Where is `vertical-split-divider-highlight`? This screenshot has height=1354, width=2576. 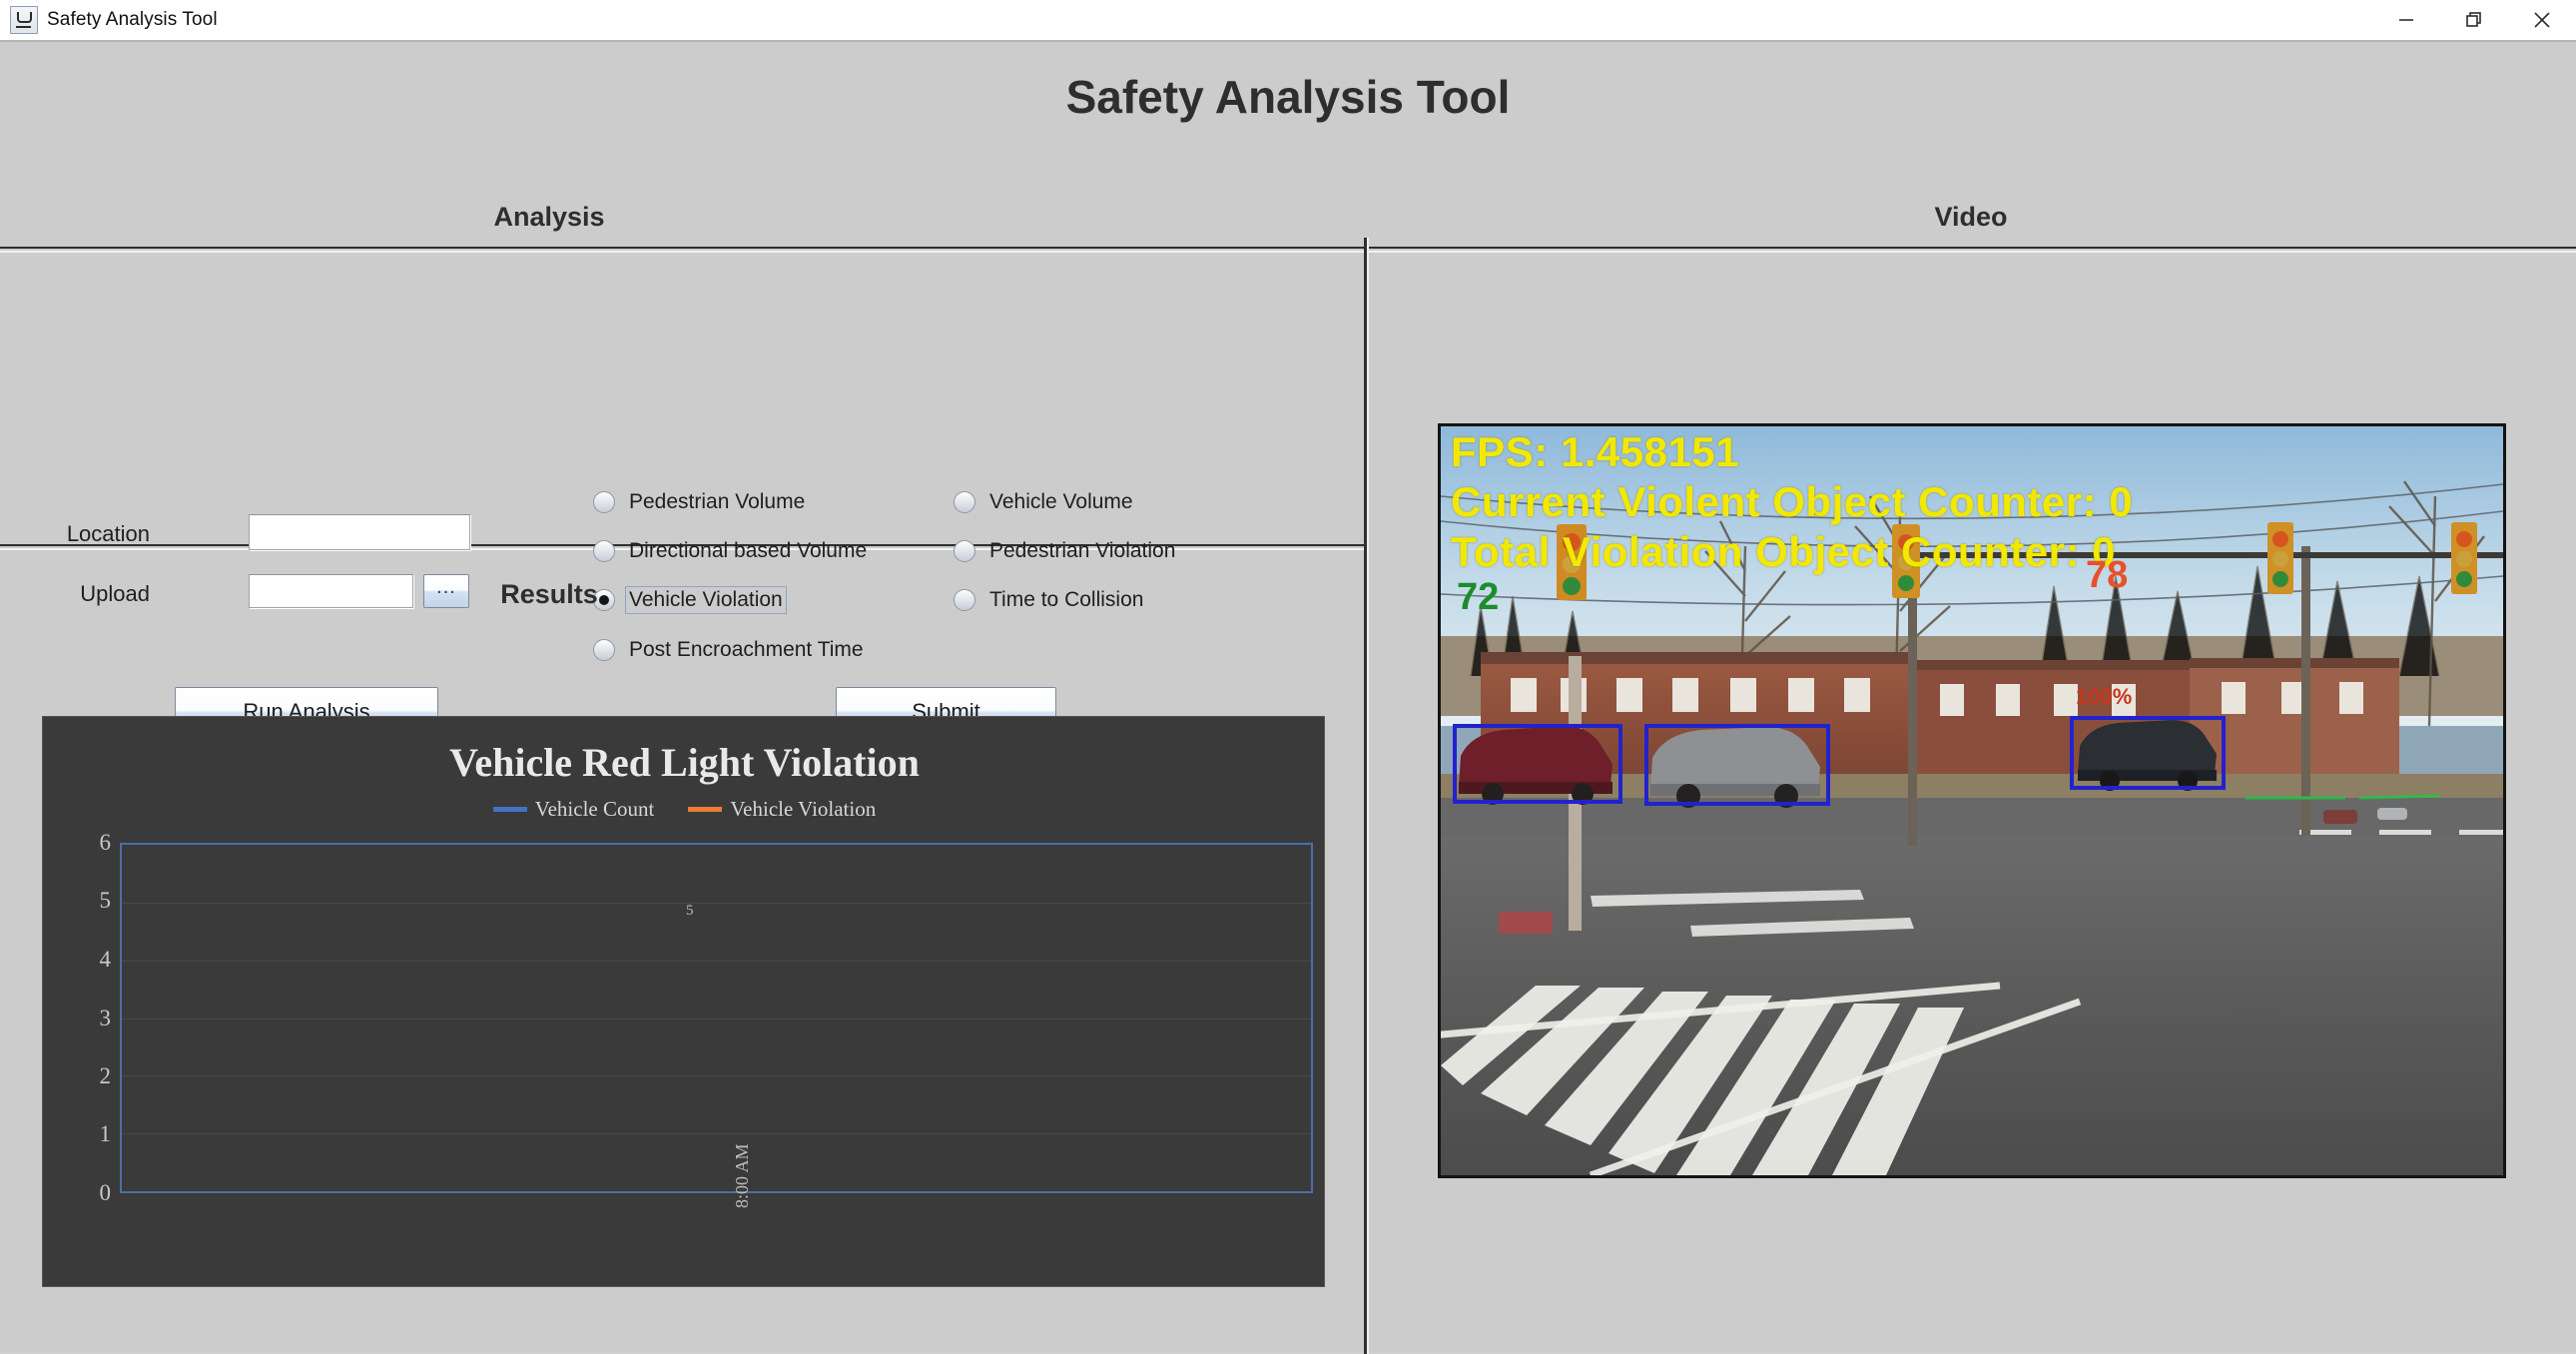 vertical-split-divider-highlight is located at coordinates (1368, 796).